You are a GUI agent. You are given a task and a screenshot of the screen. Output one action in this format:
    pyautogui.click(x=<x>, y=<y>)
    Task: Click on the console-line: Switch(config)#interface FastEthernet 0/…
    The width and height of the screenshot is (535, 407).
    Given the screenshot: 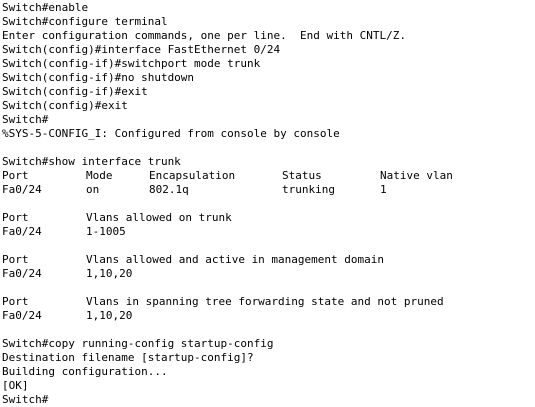 What is the action you would take?
    pyautogui.click(x=141, y=49)
    